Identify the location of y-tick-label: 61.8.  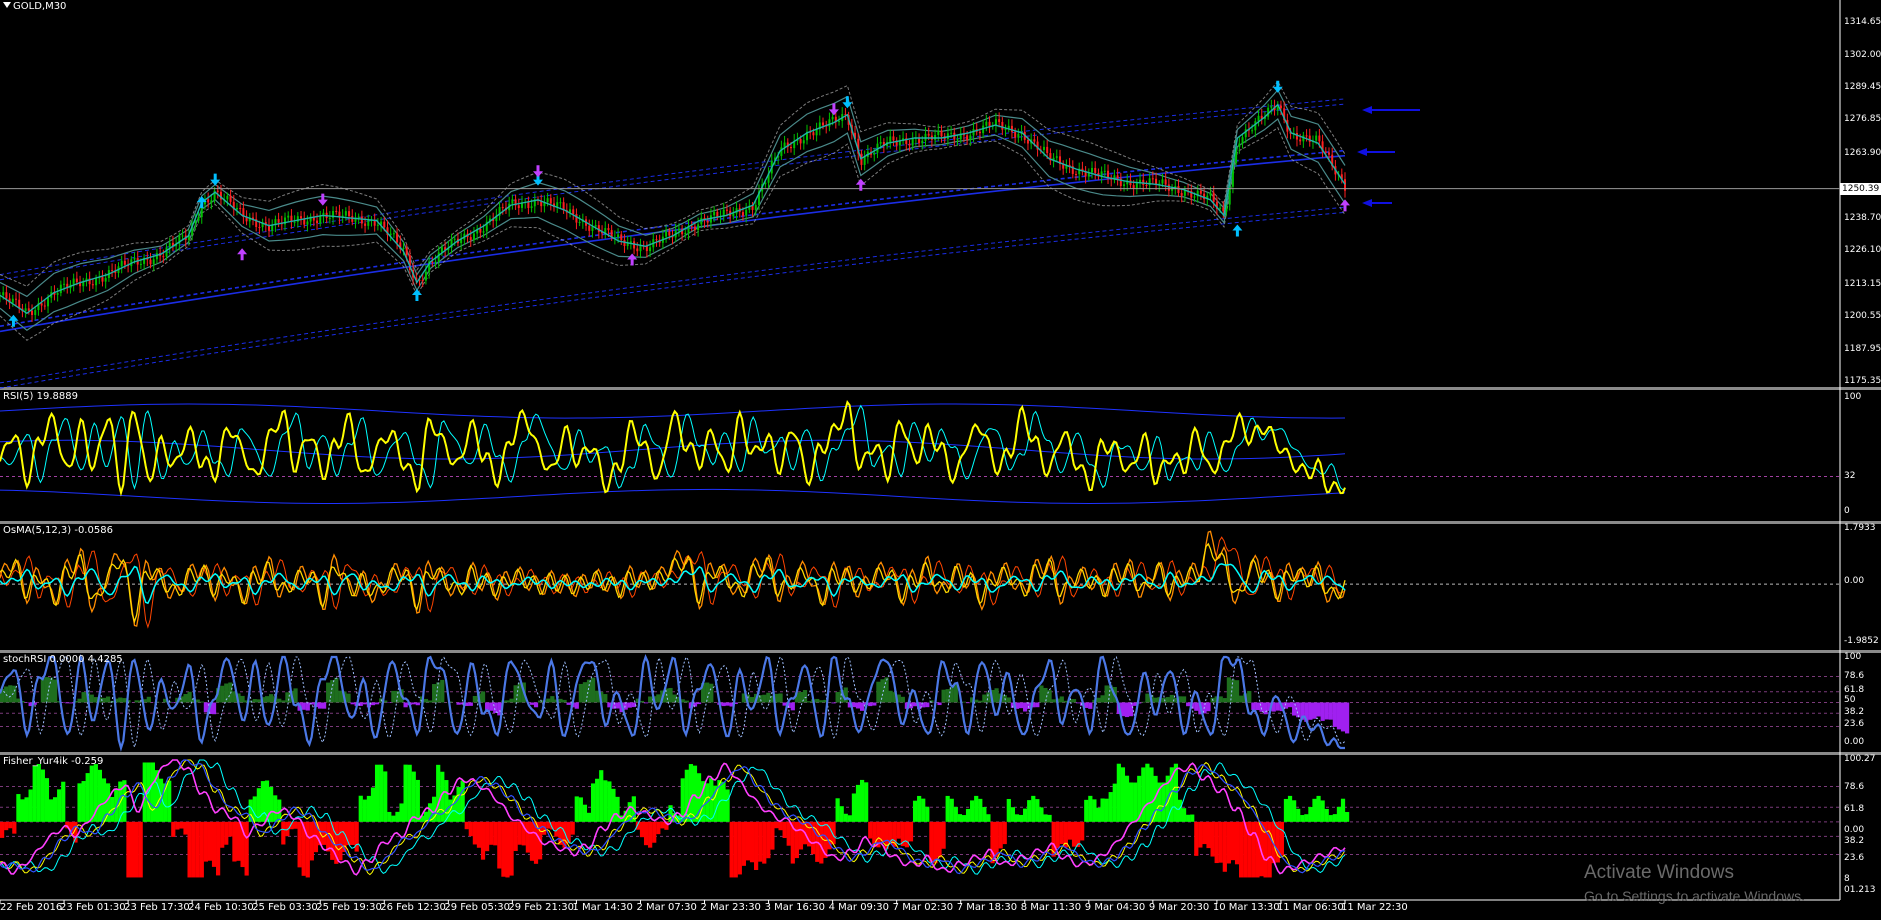
(1854, 809).